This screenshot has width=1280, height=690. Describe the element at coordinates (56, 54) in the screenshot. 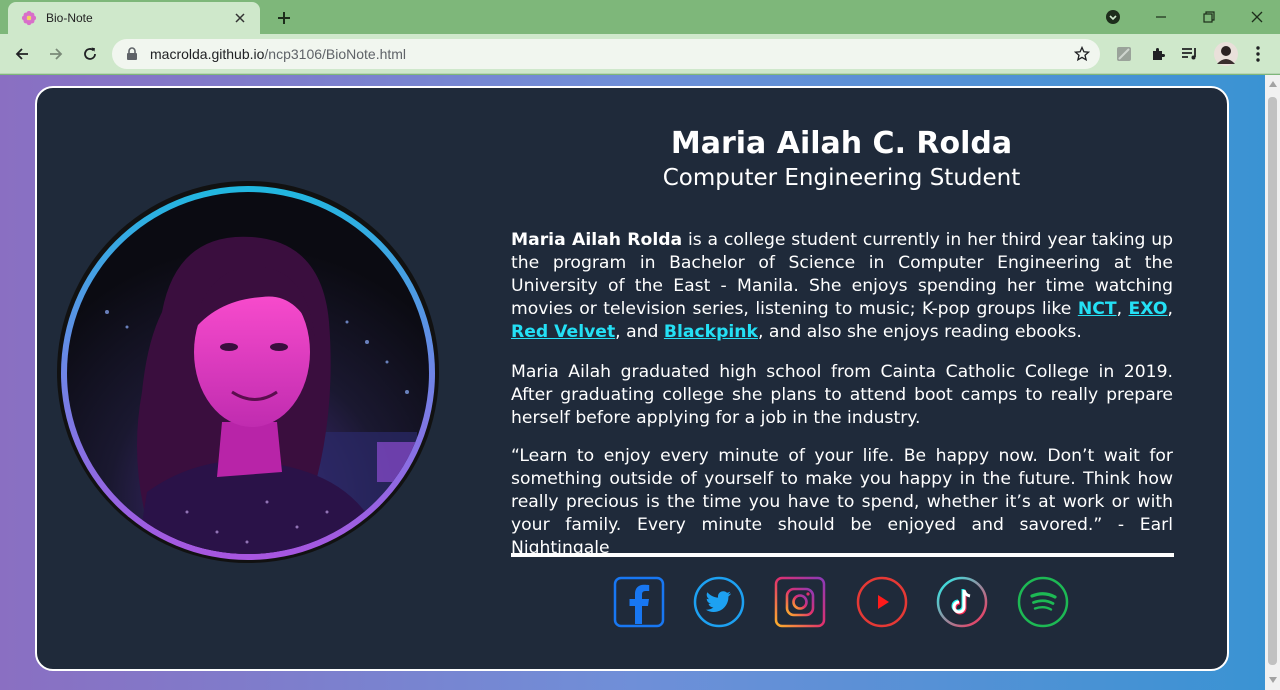

I see `forward-arrow-icon` at that location.